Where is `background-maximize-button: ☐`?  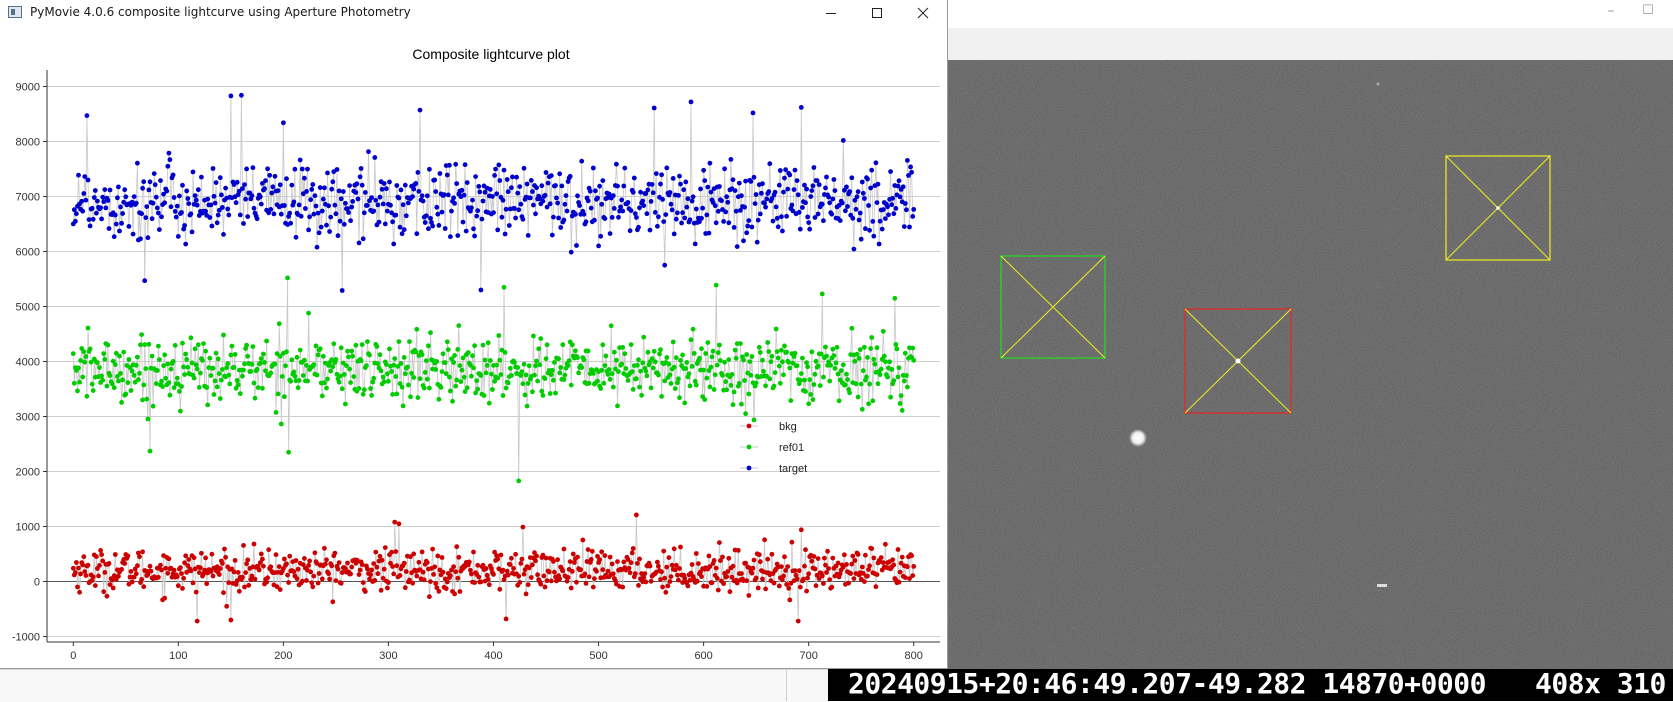
background-maximize-button: ☐ is located at coordinates (1648, 12).